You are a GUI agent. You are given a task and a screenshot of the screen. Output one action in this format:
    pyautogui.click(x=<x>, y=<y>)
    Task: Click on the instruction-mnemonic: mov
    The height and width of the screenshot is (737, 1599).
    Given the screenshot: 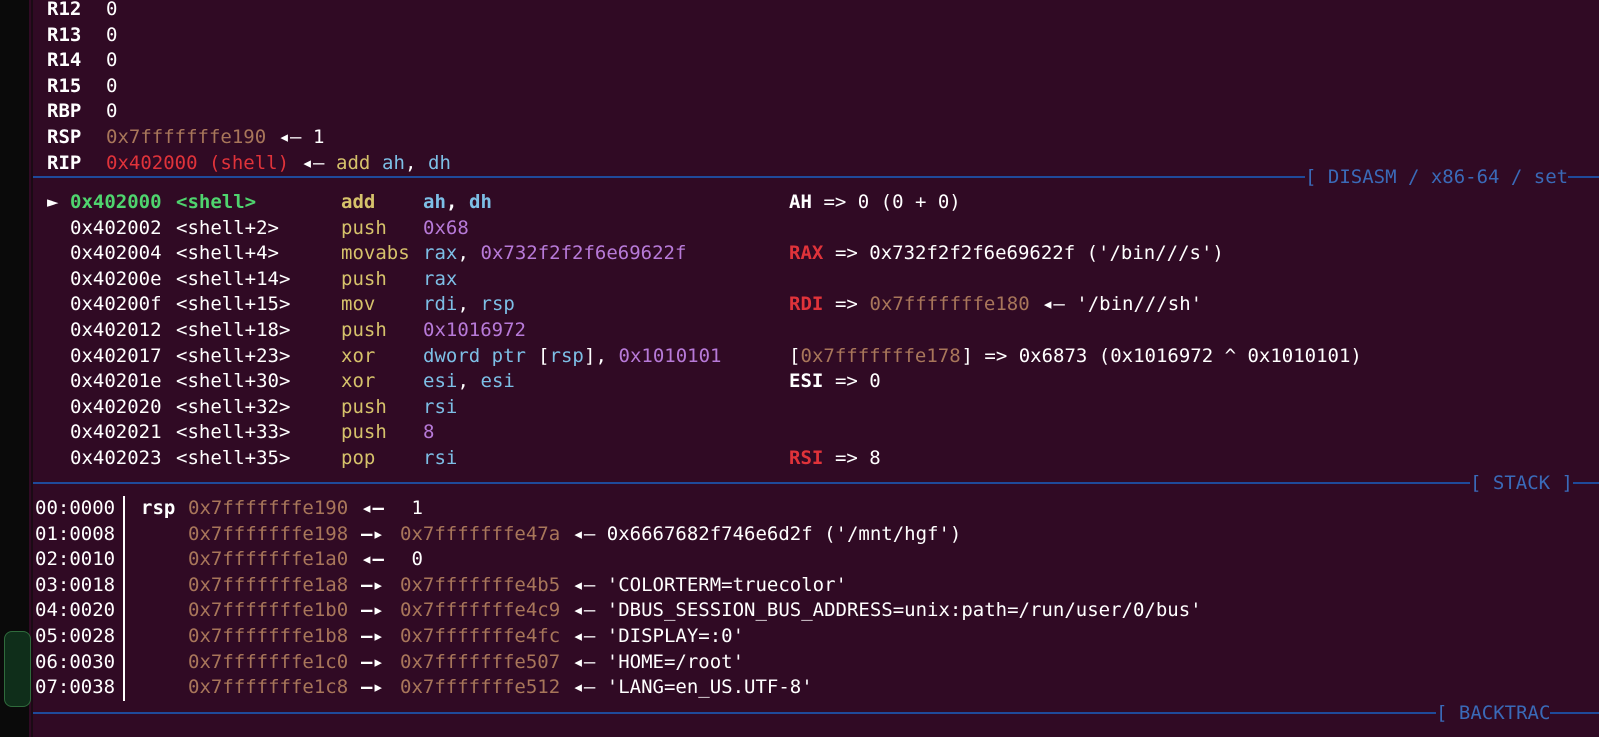 What is the action you would take?
    pyautogui.click(x=358, y=304)
    